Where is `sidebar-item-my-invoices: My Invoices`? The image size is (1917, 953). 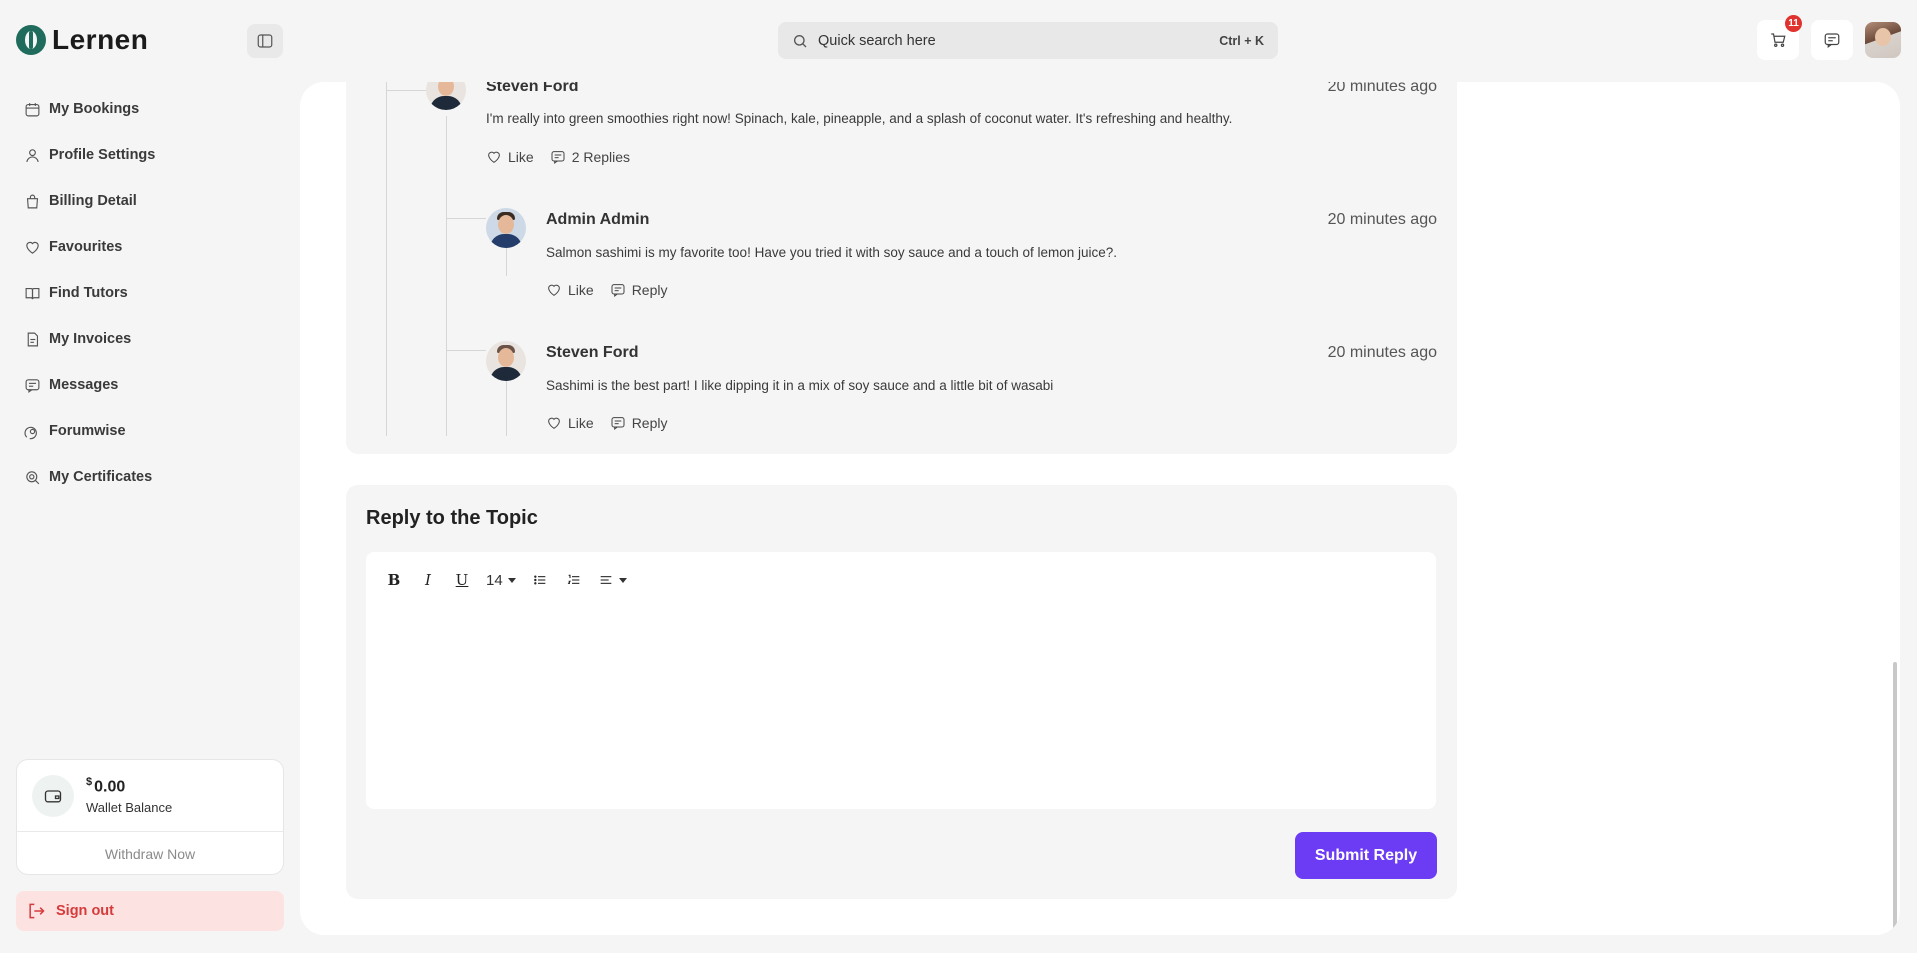 sidebar-item-my-invoices: My Invoices is located at coordinates (89, 339).